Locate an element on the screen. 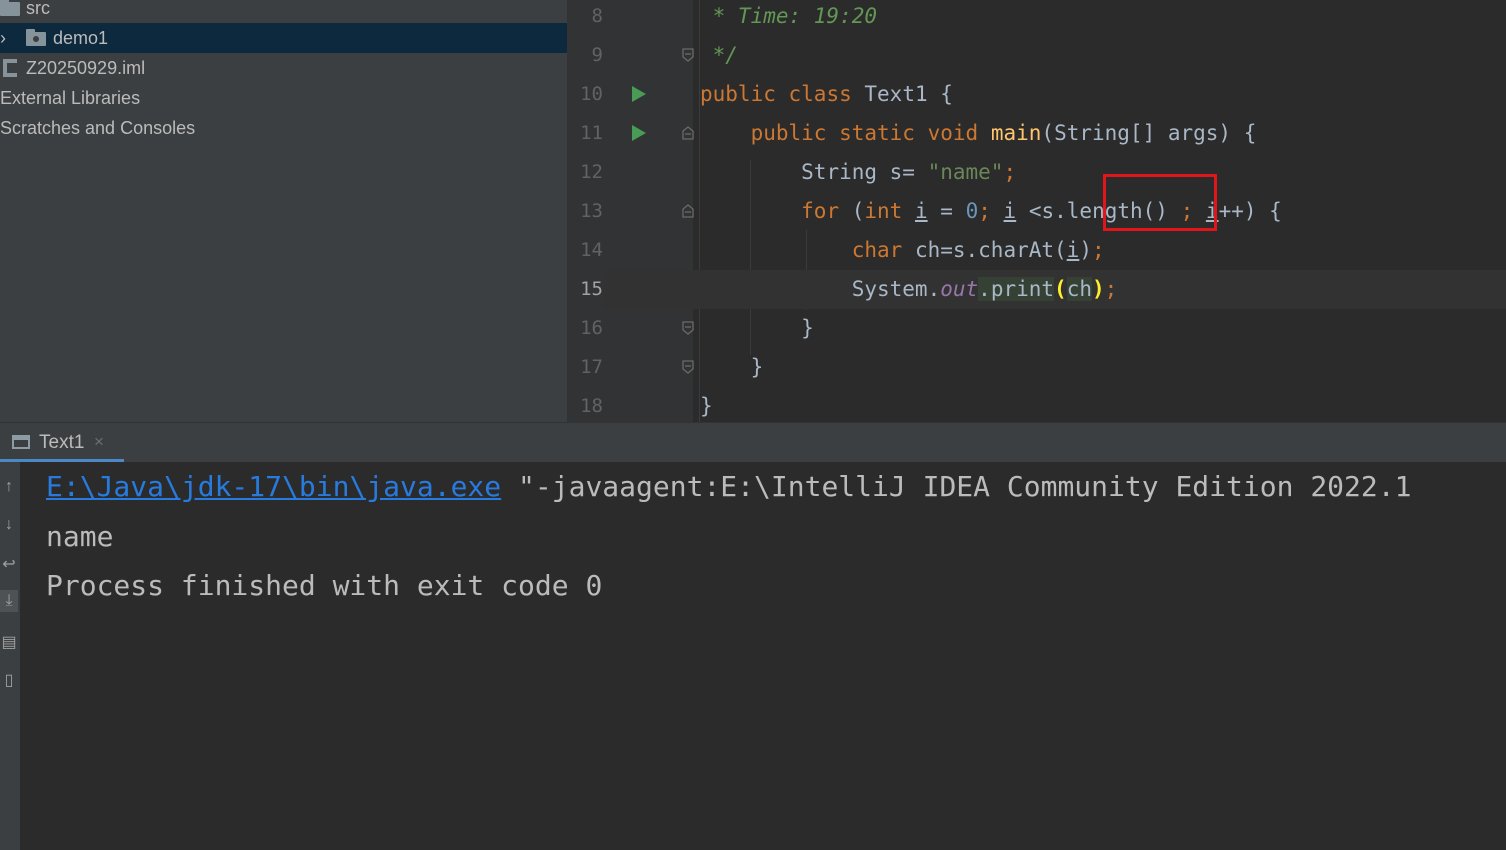  number-literal: 0 is located at coordinates (972, 211).